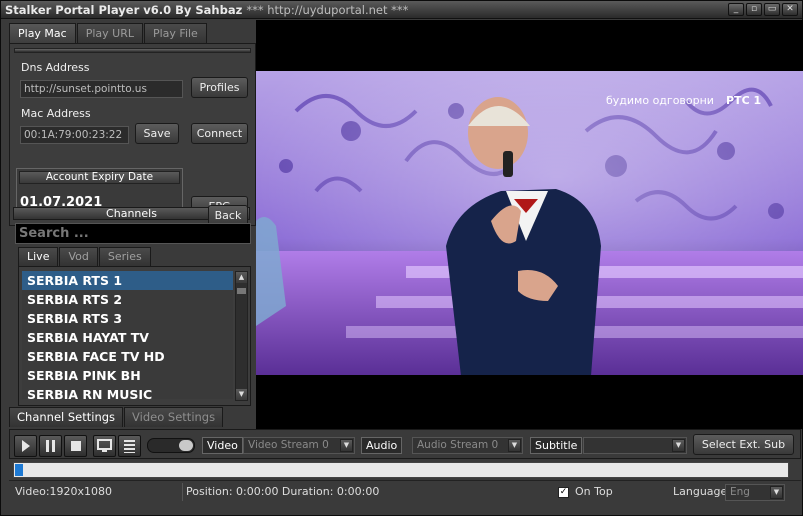 This screenshot has height=516, width=803. I want to click on subtitle-label: Subtitle, so click(556, 445).